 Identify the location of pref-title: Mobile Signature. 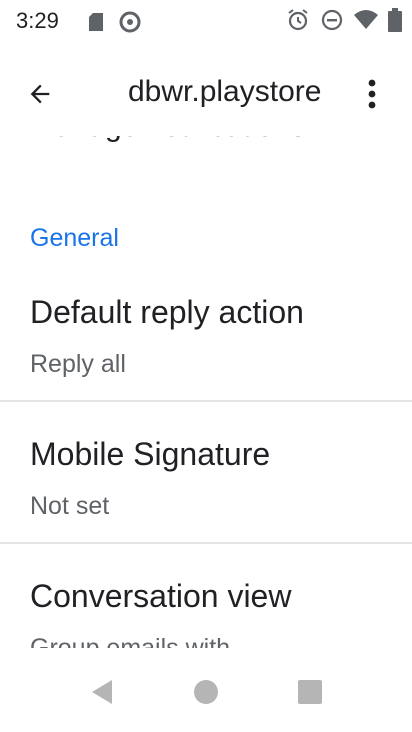
(150, 454).